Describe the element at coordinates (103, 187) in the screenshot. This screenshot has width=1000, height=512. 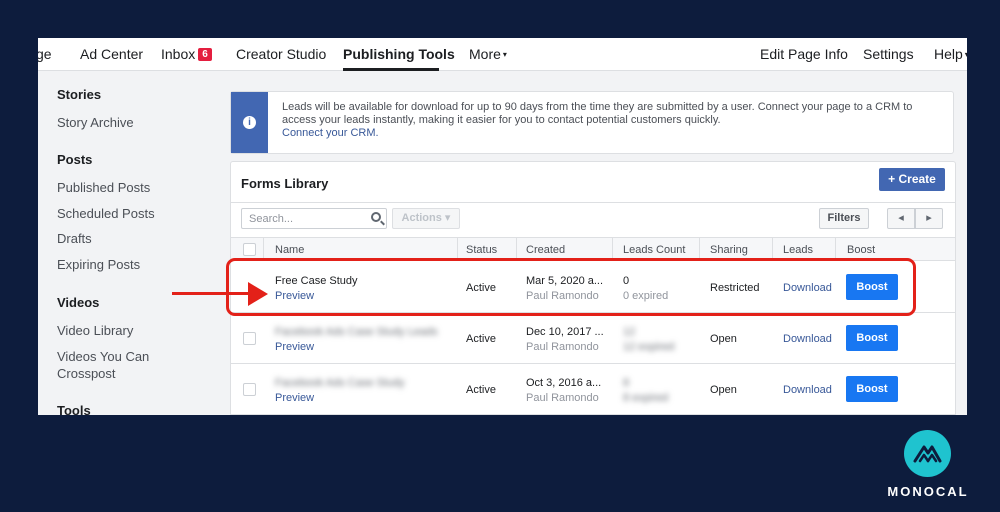
I see `sidebar-item-published-posts: Published Posts` at that location.